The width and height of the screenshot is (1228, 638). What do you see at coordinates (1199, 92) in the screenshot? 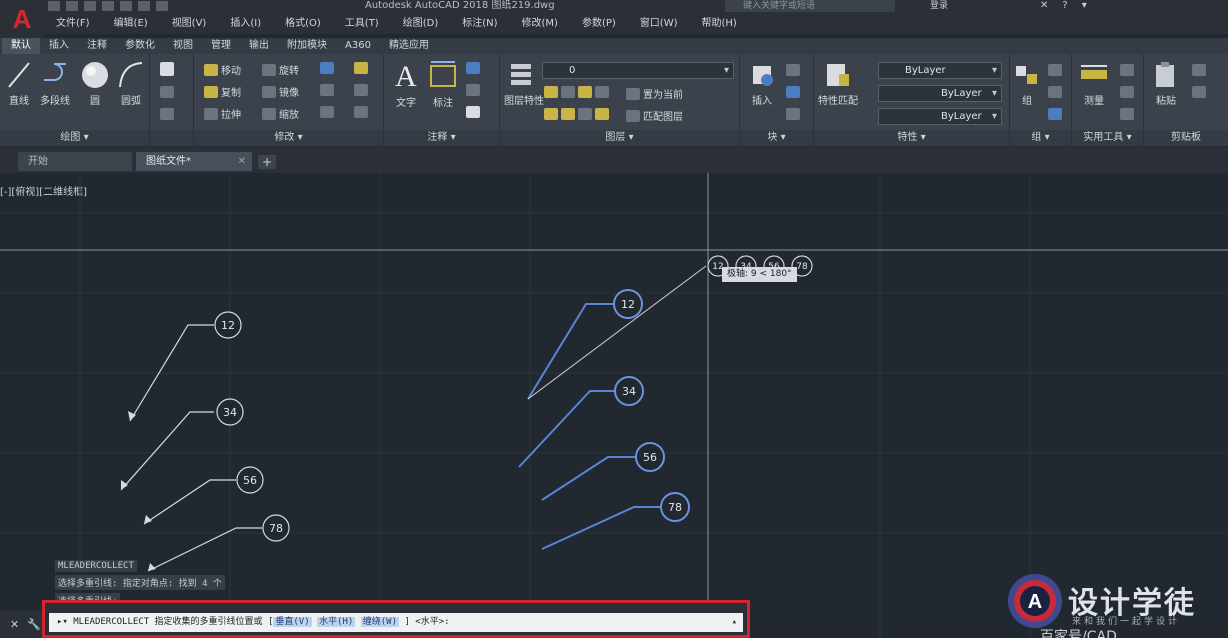
I see `copy-clip-icon` at bounding box center [1199, 92].